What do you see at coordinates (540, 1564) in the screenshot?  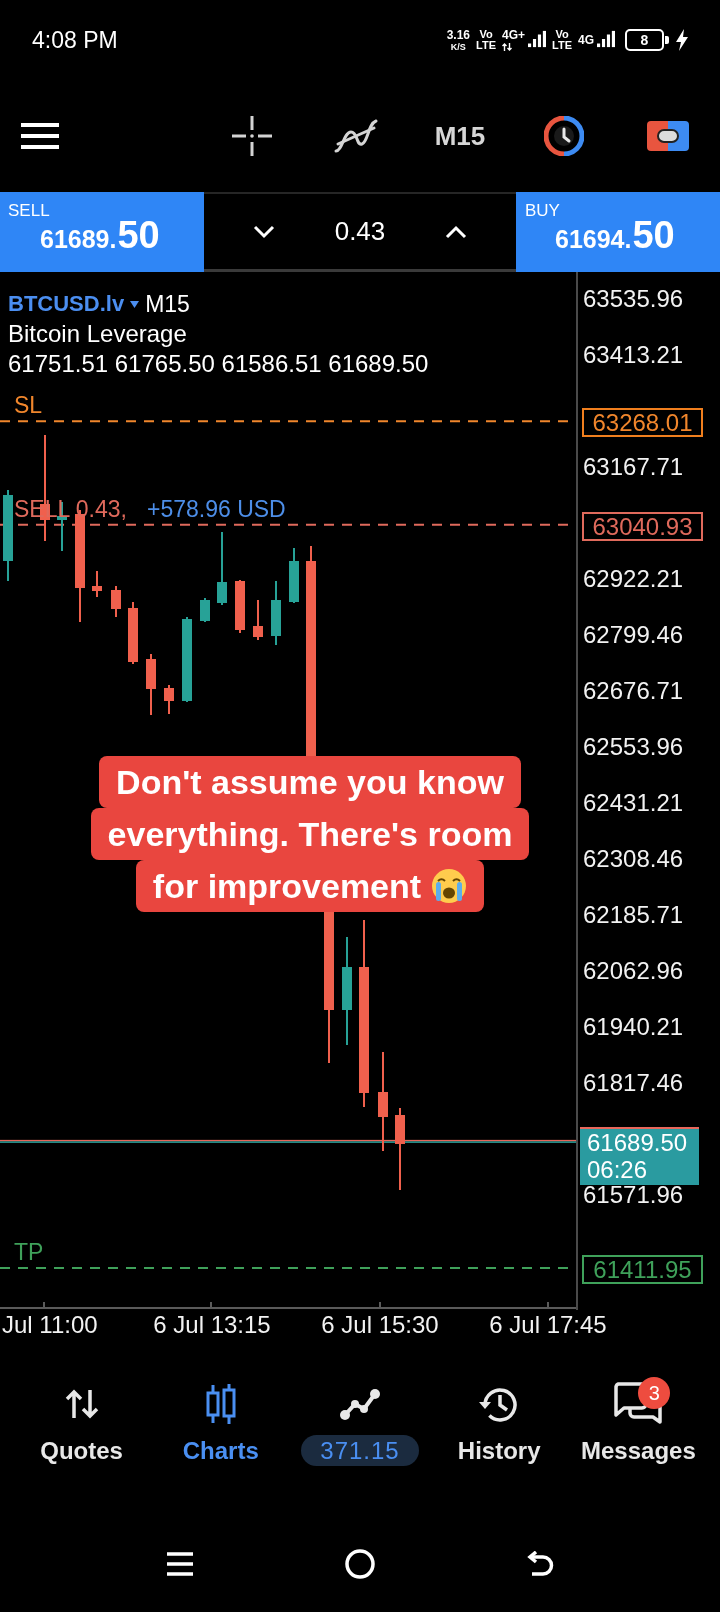 I see `back-icon` at bounding box center [540, 1564].